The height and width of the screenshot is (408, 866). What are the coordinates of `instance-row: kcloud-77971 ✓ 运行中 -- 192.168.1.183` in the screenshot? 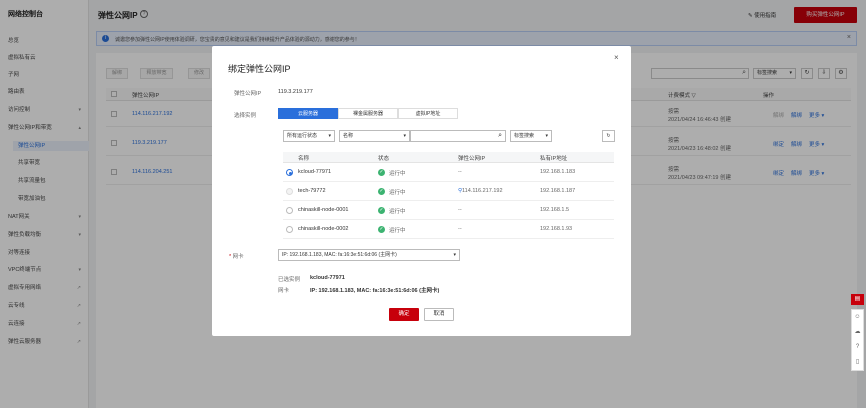 It's located at (448, 172).